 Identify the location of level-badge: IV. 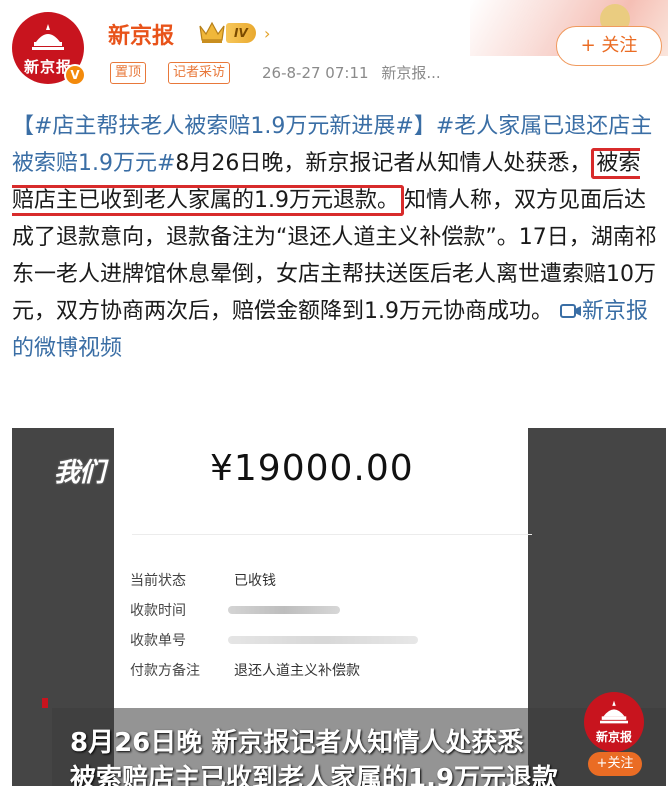
(241, 33).